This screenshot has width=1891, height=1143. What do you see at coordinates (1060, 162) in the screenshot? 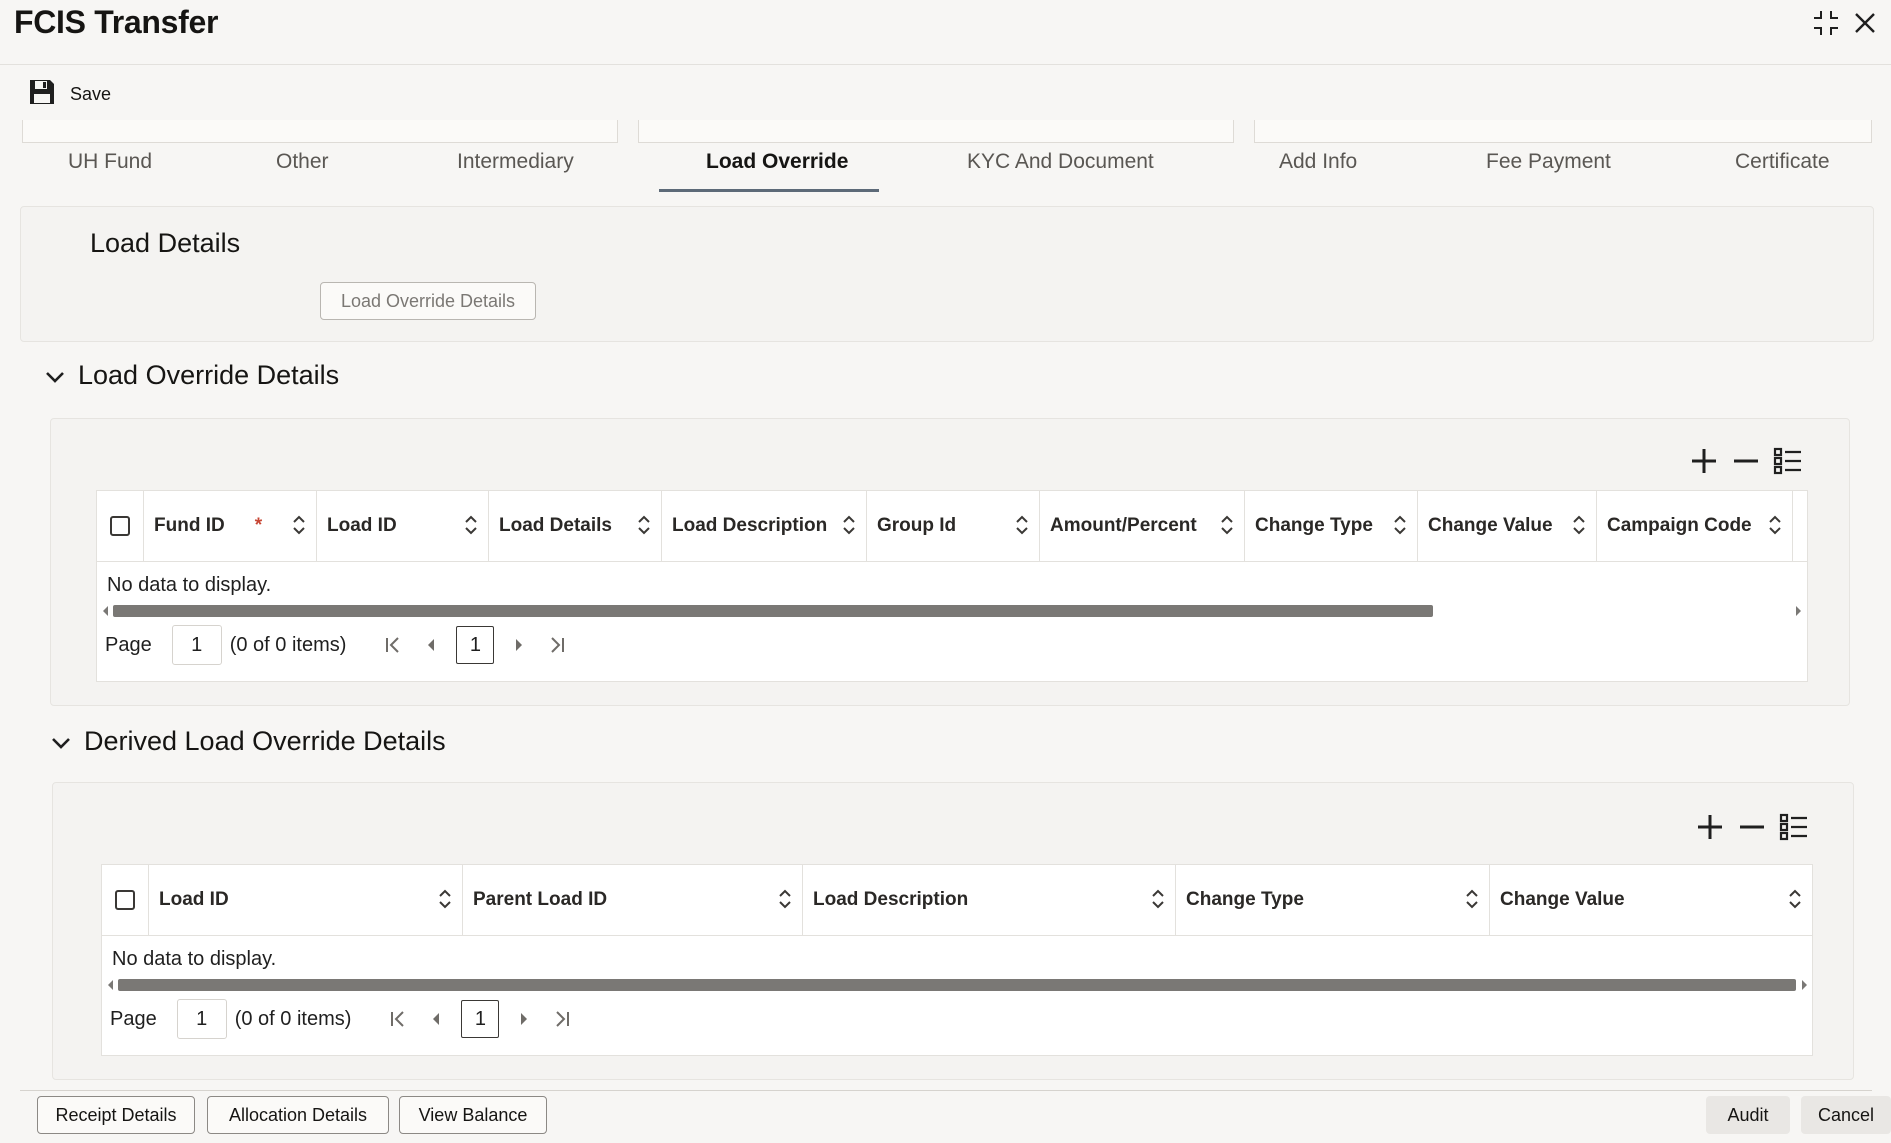
I see `tab-kyc-and-document: KYC And Document` at bounding box center [1060, 162].